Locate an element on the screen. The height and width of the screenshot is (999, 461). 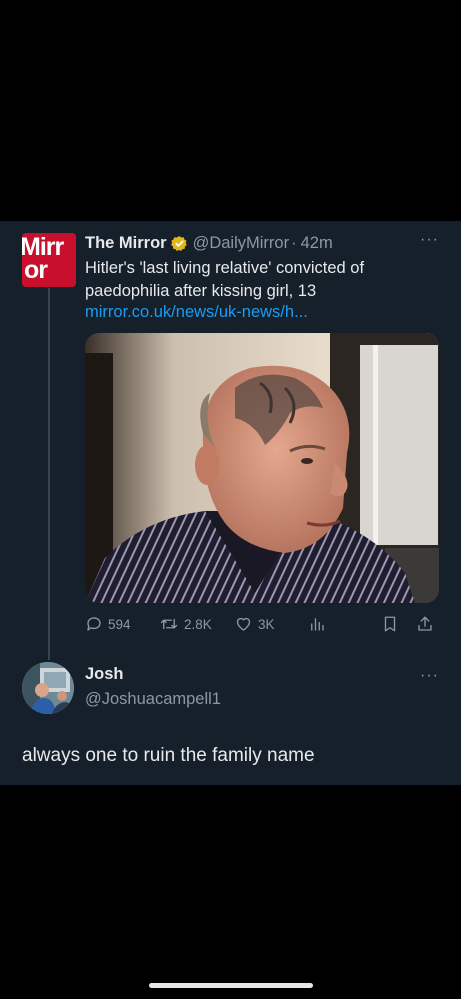
analytics-icon is located at coordinates (317, 624).